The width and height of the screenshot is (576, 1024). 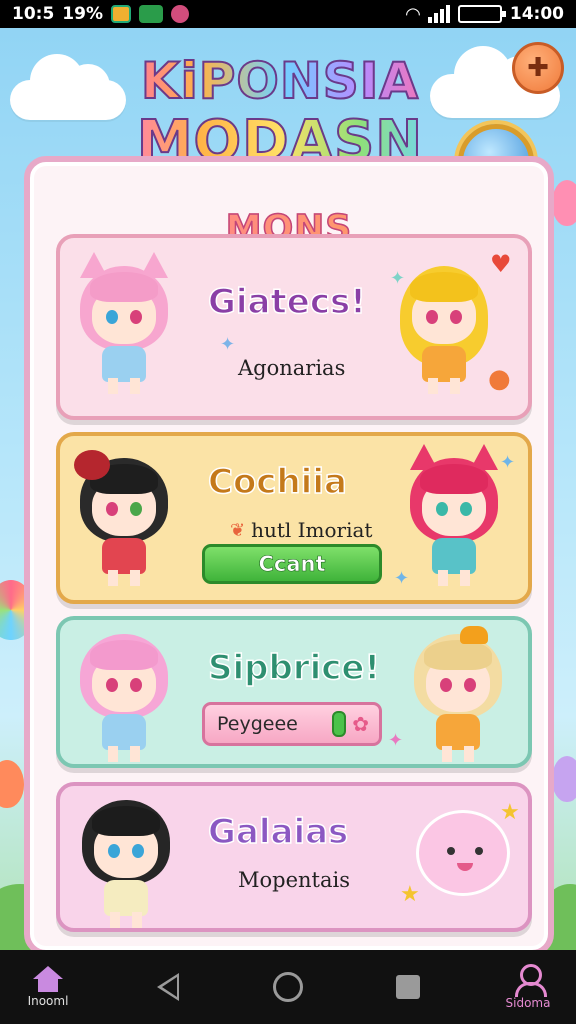 I want to click on heart-icon: ♥, so click(x=501, y=264).